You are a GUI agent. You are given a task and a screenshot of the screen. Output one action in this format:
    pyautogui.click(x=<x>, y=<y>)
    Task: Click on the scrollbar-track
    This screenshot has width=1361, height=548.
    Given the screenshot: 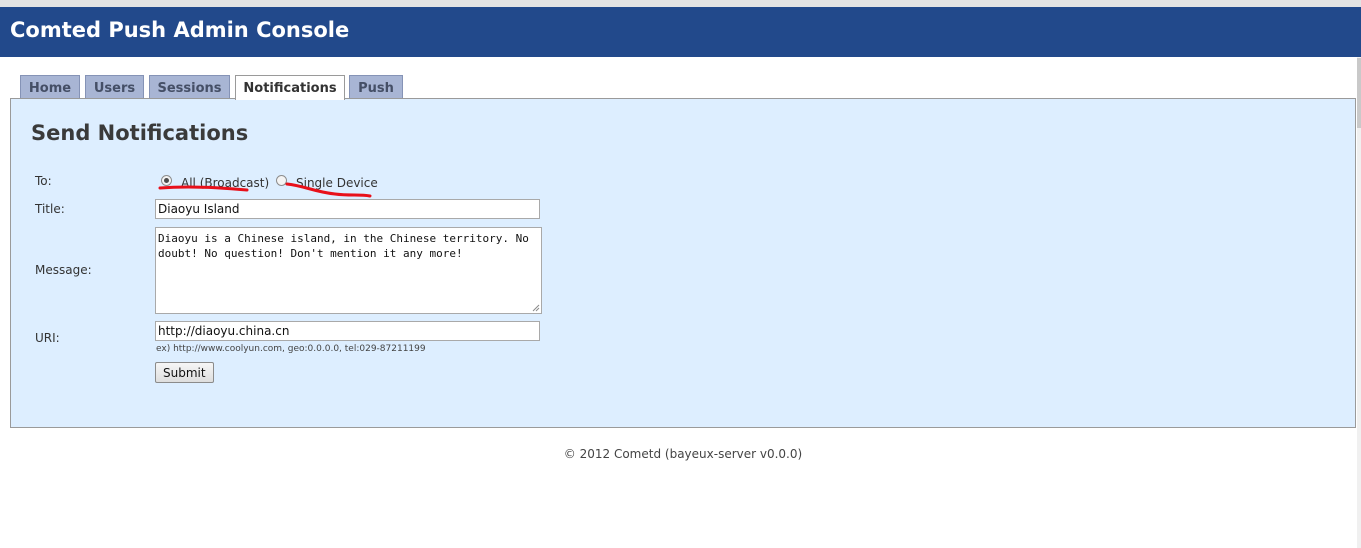 What is the action you would take?
    pyautogui.click(x=1359, y=302)
    